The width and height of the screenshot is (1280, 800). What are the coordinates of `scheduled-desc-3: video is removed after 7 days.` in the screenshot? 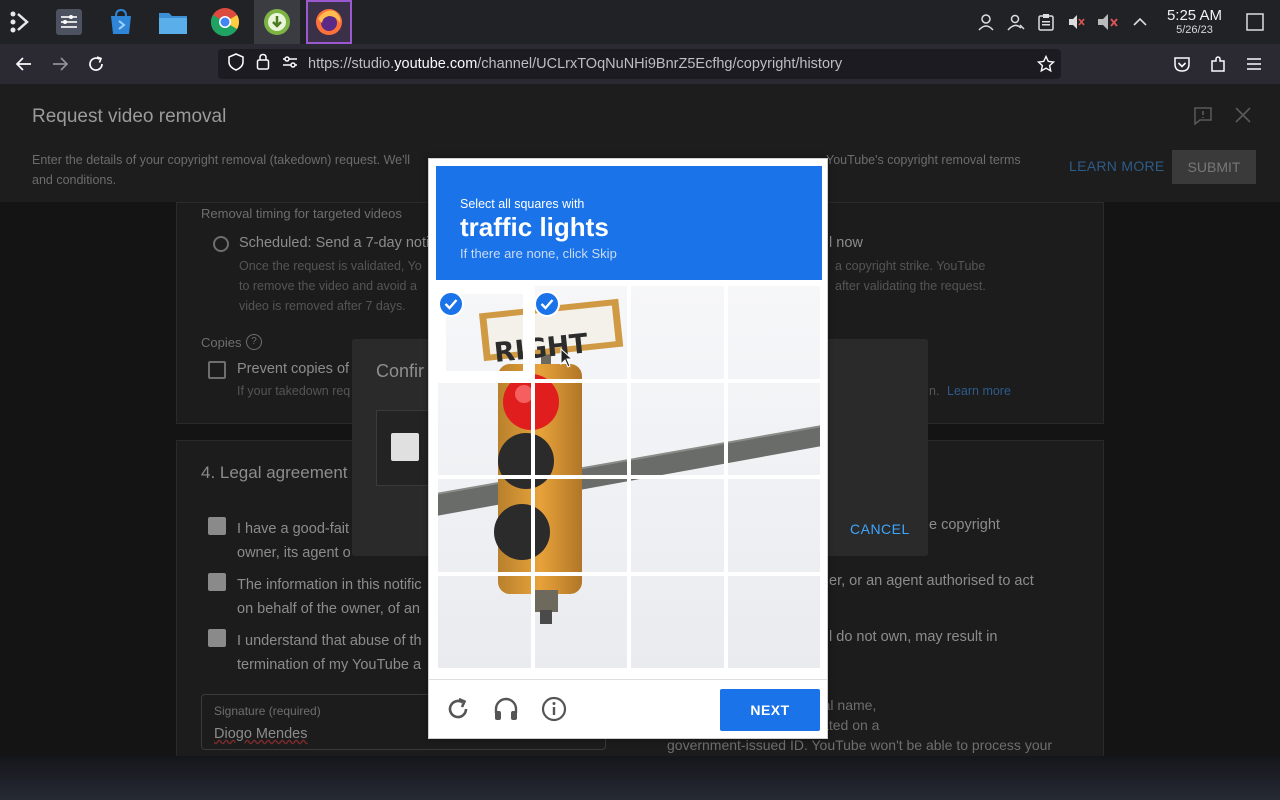 It's located at (322, 306).